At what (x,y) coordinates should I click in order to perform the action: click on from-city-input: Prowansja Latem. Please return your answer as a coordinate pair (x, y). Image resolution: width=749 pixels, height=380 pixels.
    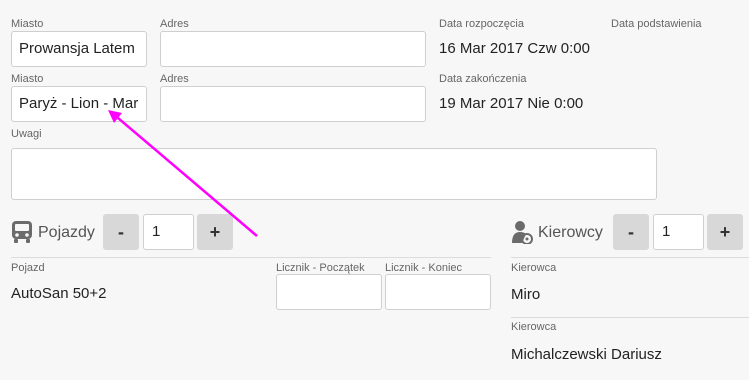
    Looking at the image, I should click on (79, 49).